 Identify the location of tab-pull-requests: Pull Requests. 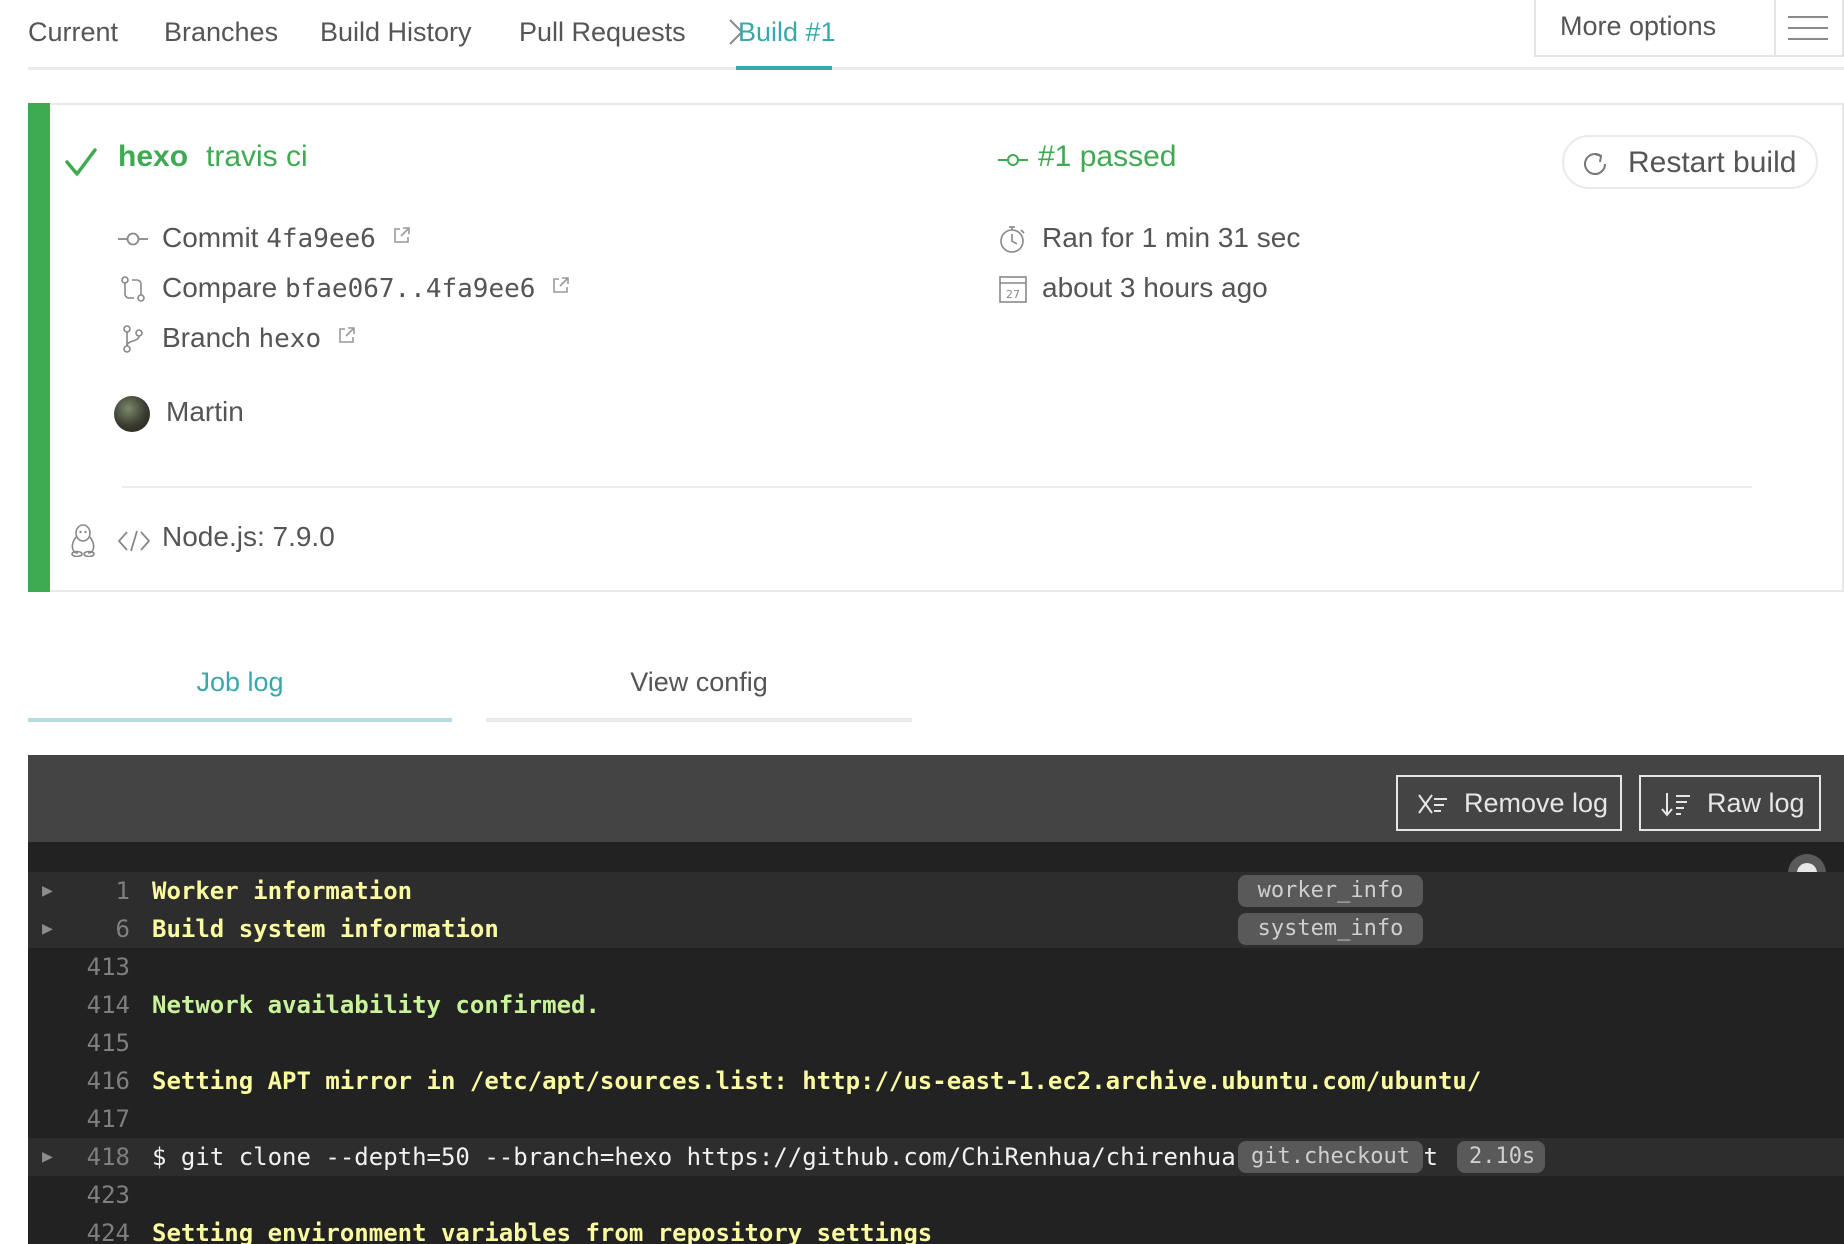
(602, 32).